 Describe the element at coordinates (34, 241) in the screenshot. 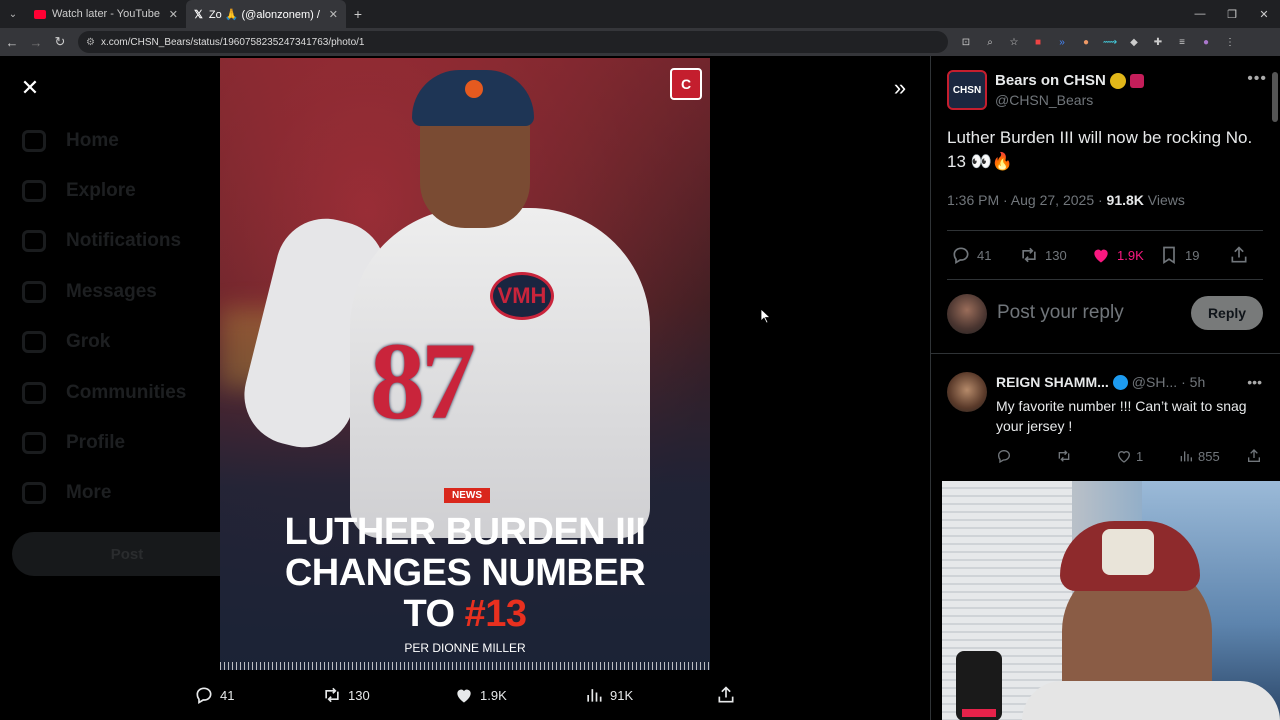

I see `bell-icon` at that location.